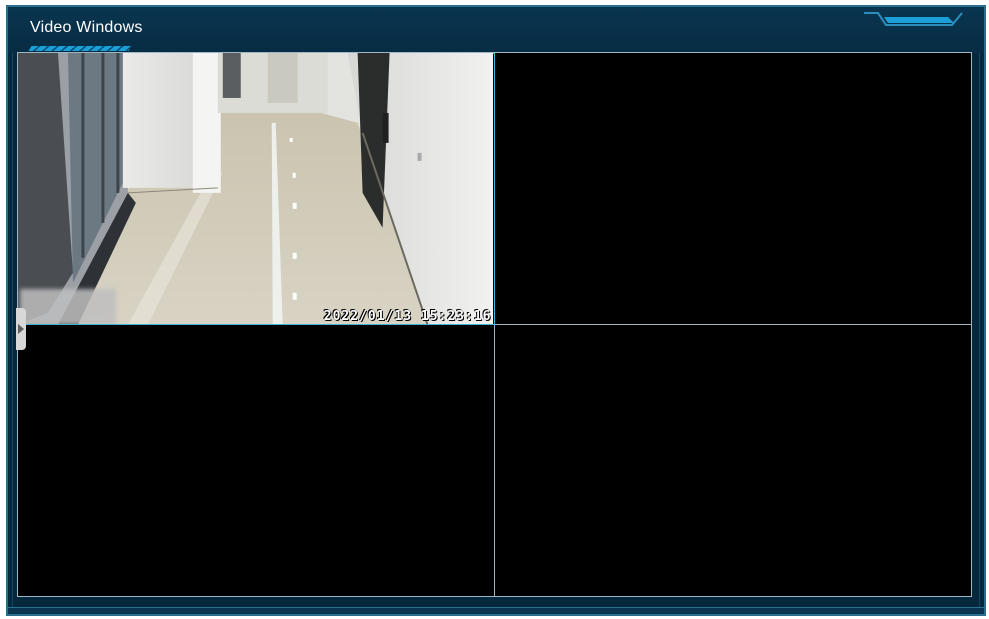  Describe the element at coordinates (86, 27) in the screenshot. I see `panel-title: Video Windows` at that location.